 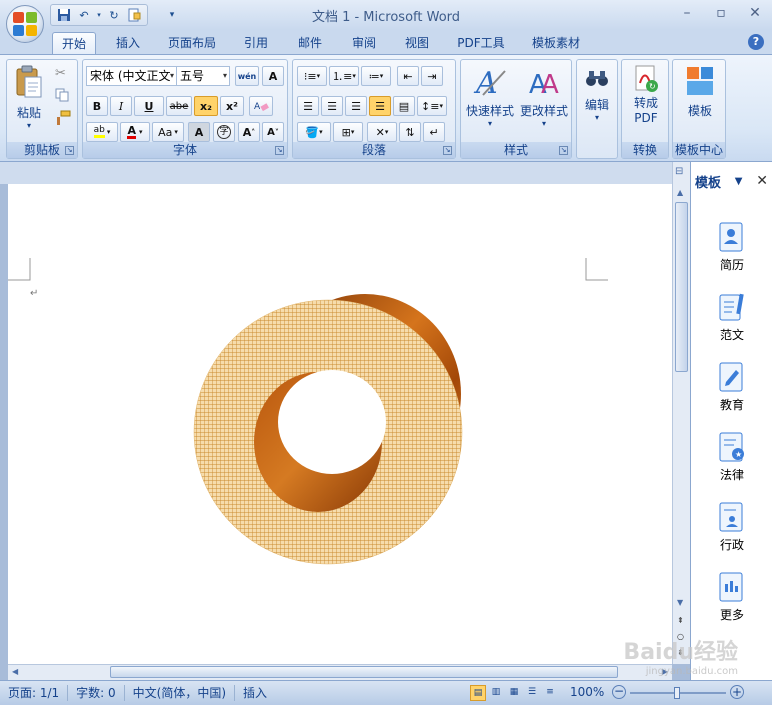 What do you see at coordinates (34, 693) in the screenshot?
I see `status-page: 页面: 1/1` at bounding box center [34, 693].